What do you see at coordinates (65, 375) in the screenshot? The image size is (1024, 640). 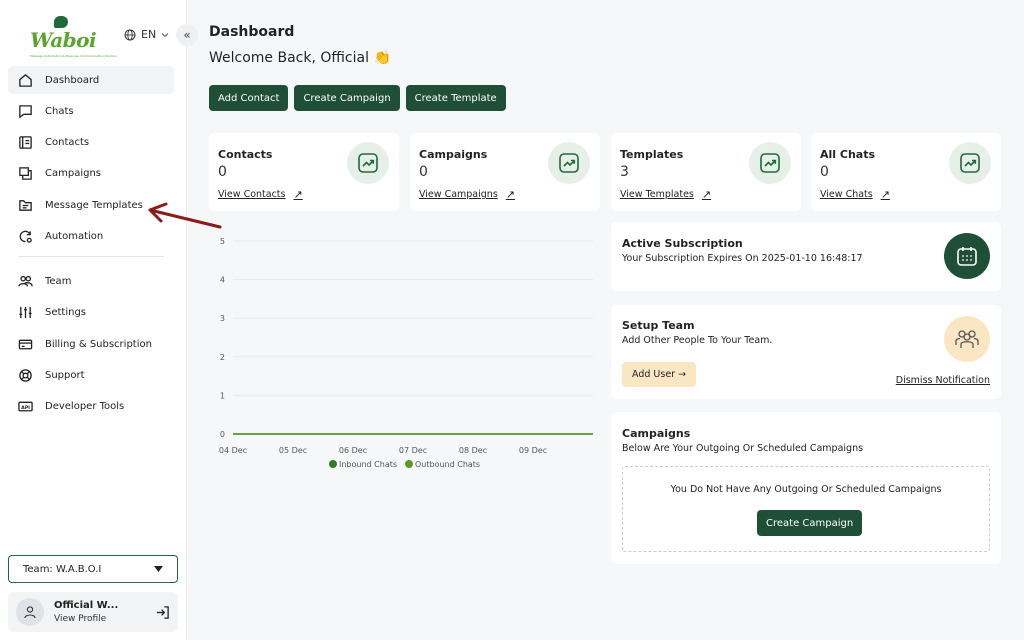 I see `sidebar-item-label: Support` at bounding box center [65, 375].